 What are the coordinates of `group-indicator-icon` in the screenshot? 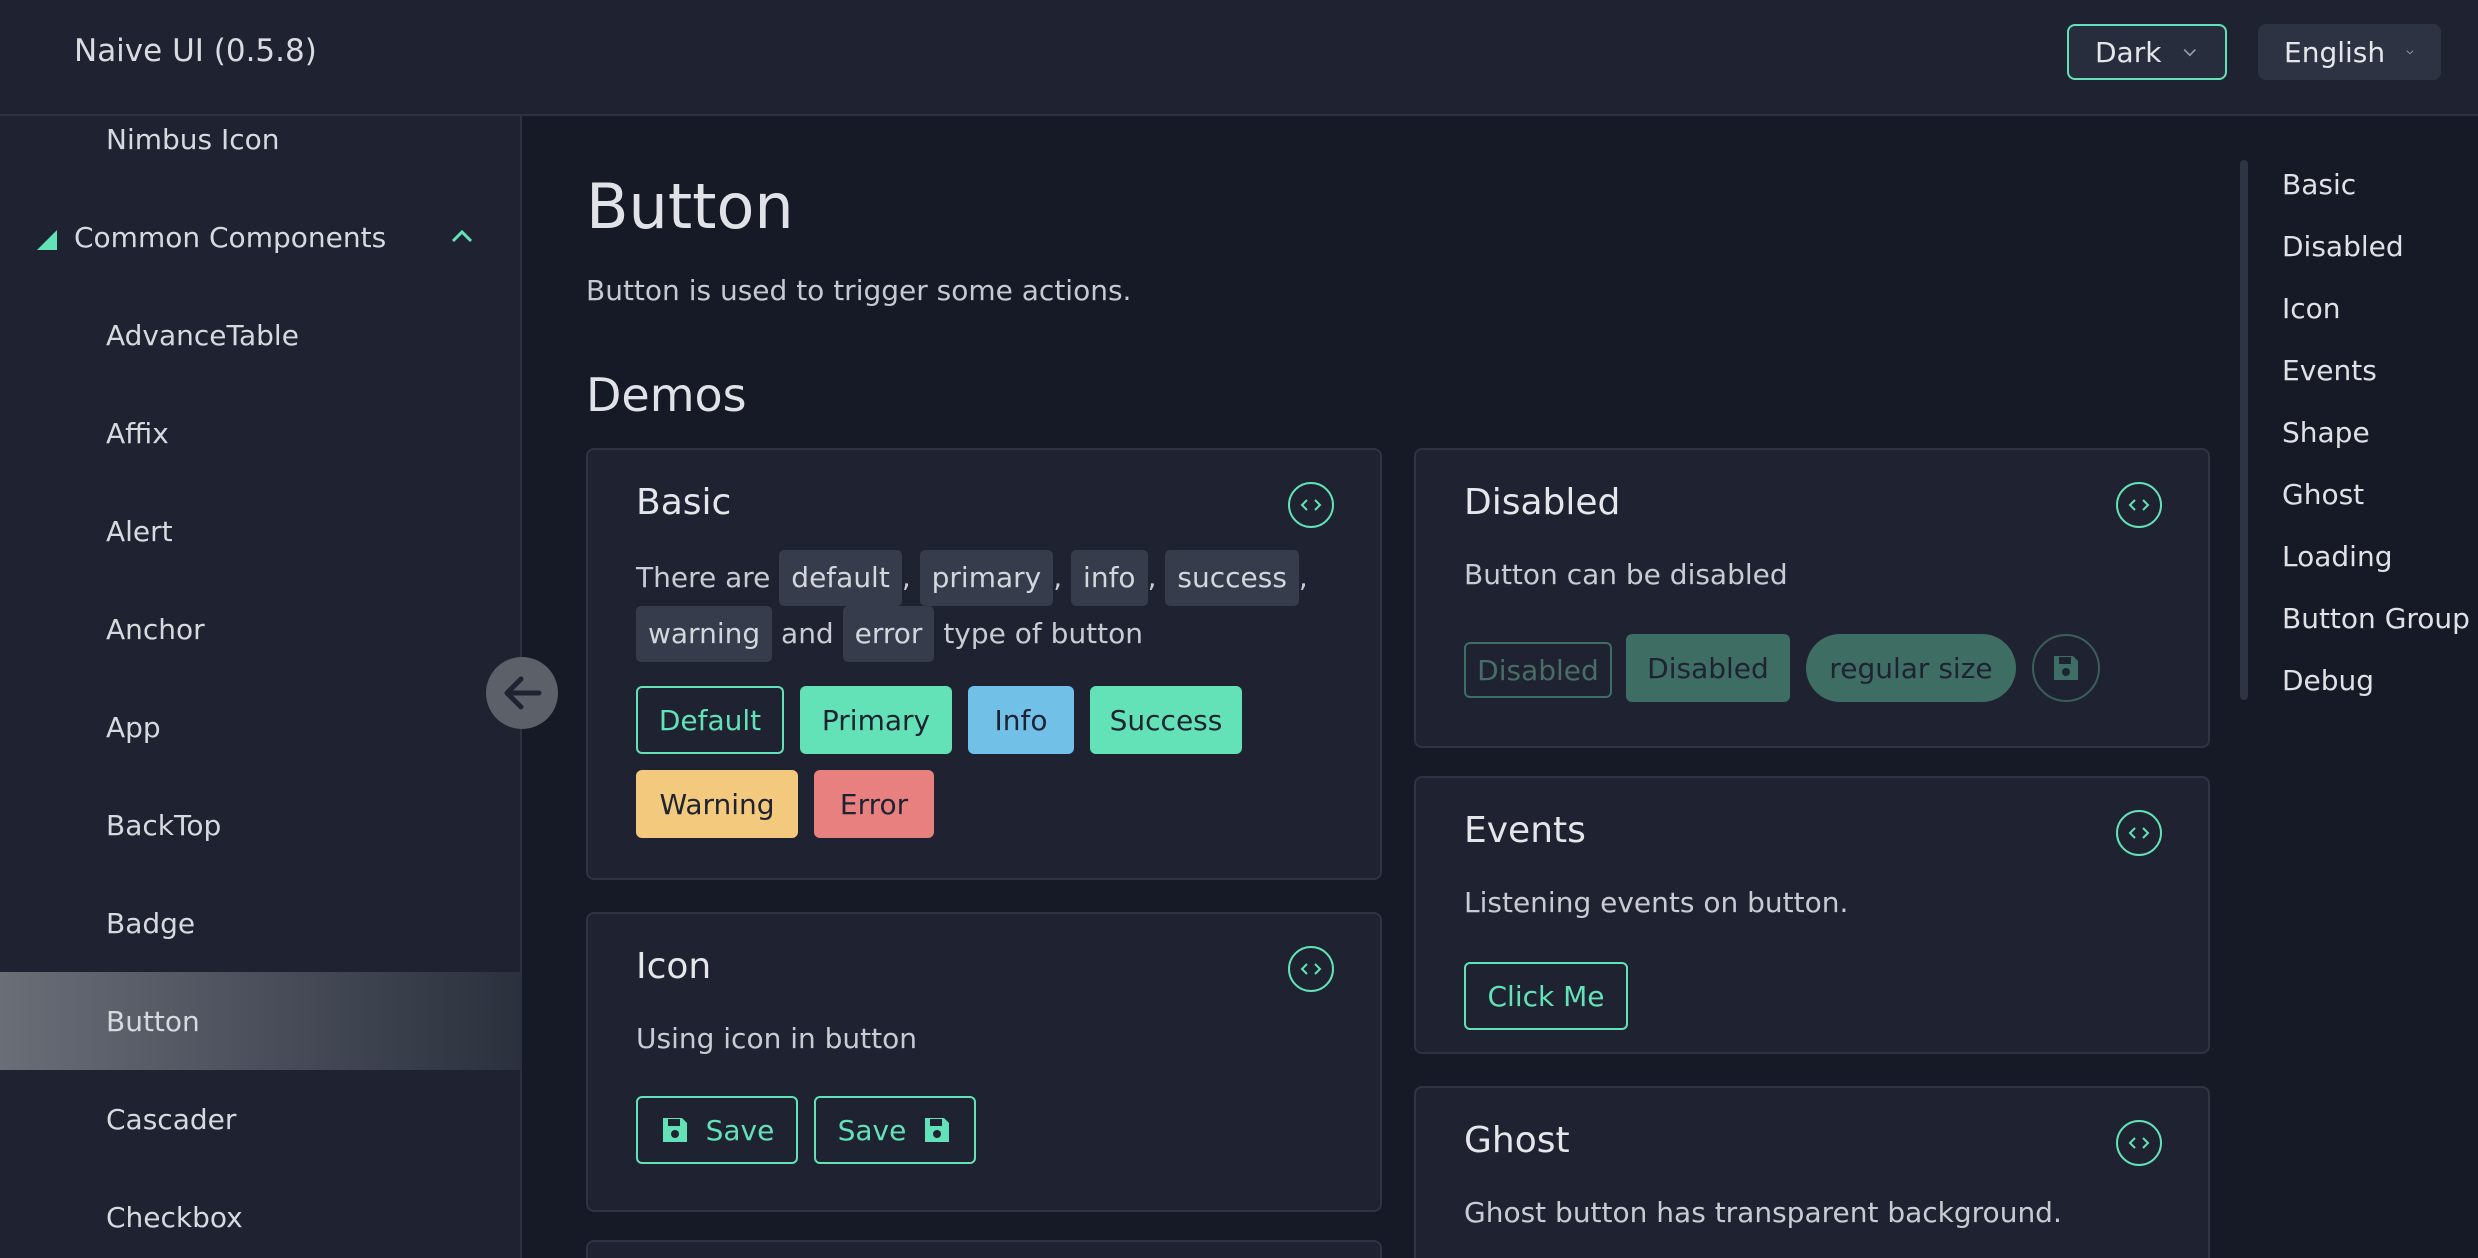 It's located at (47, 240).